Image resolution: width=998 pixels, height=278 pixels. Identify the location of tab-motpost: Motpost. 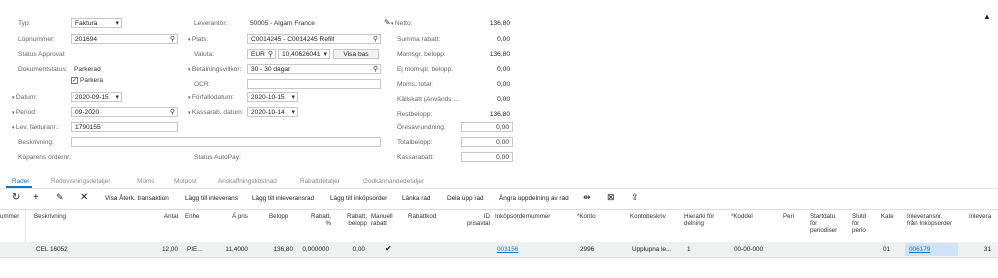
(185, 181).